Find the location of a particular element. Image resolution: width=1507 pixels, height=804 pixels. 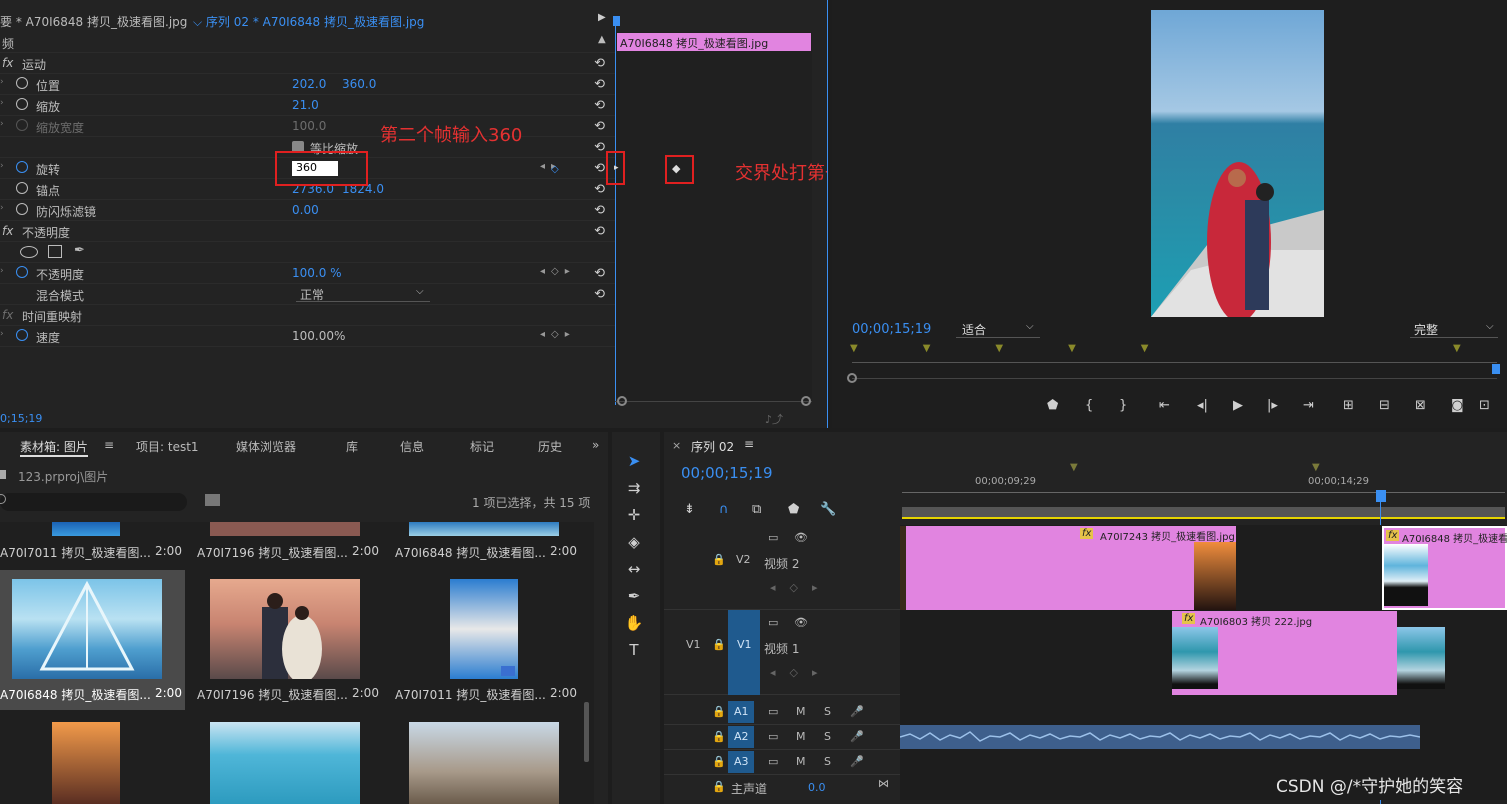

tab-sequence: ⌵ 序列 02 * A70I6848 拷贝_极速看图.jpg is located at coordinates (308, 21).